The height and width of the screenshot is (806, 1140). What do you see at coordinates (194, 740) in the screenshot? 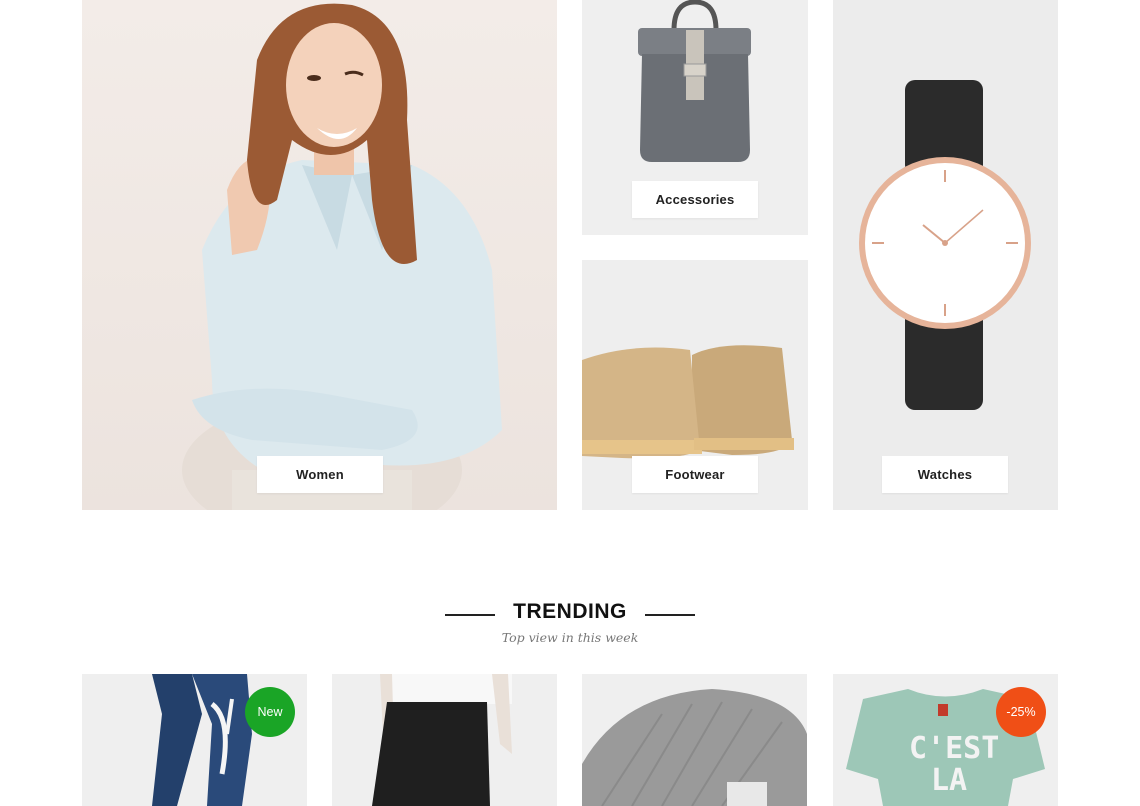
I see `product-card: New` at bounding box center [194, 740].